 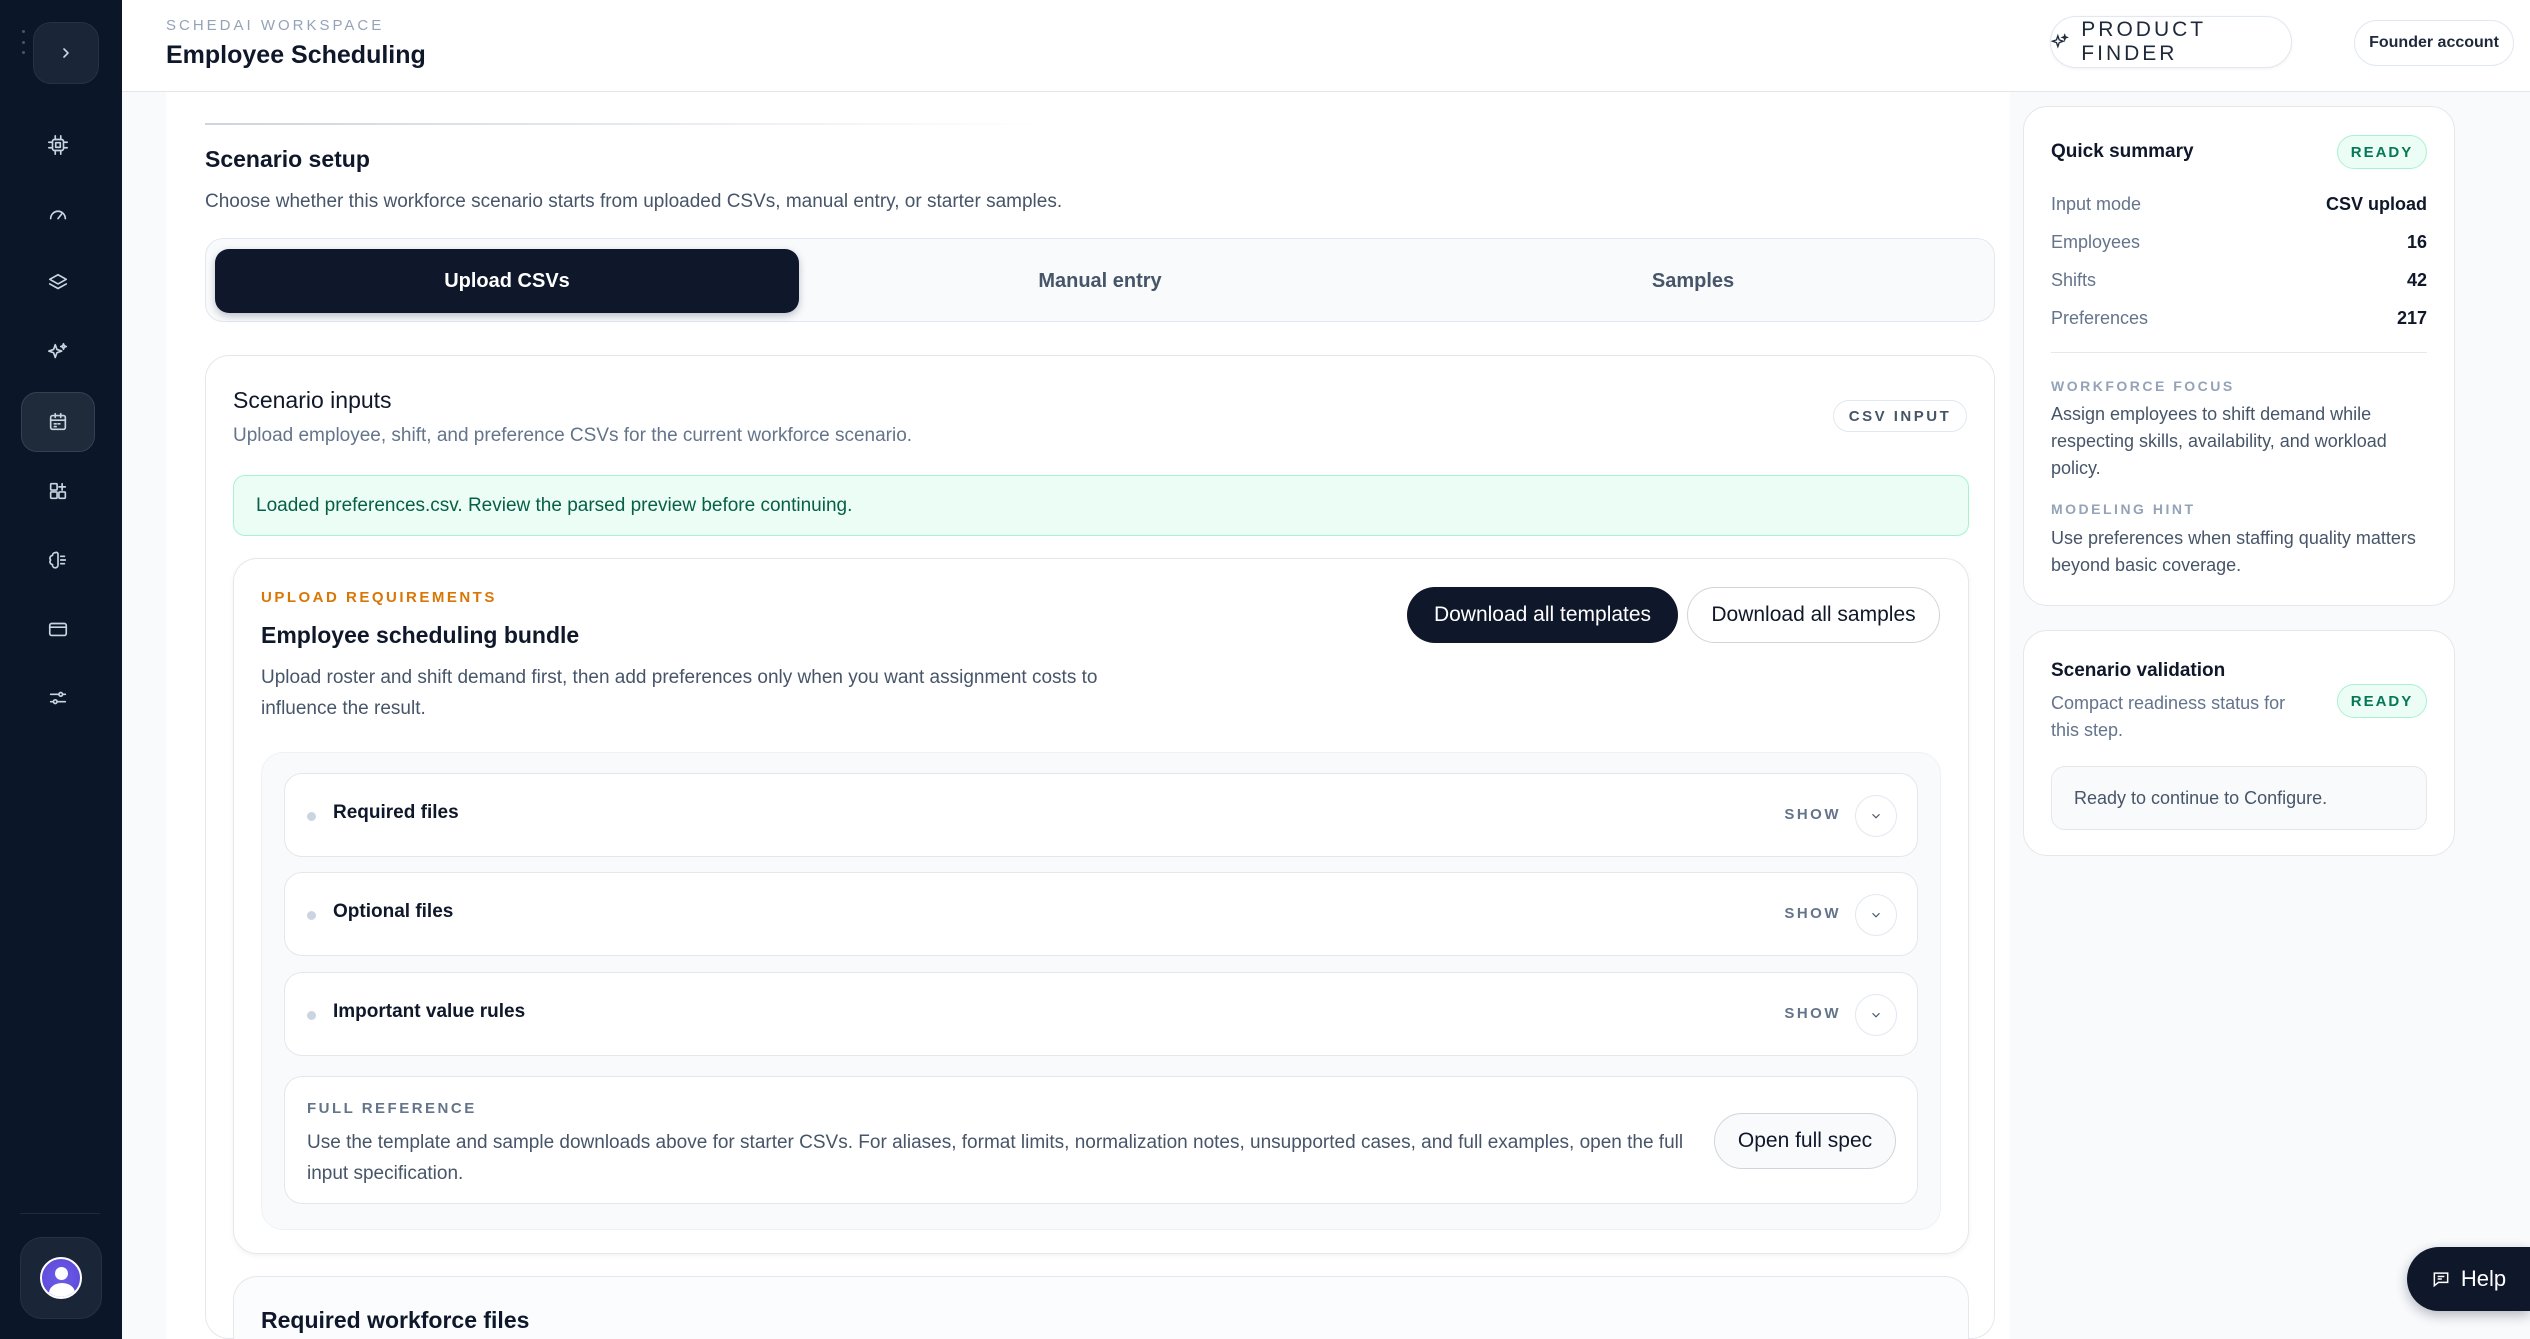 I want to click on summary-value: 217, so click(x=2411, y=318).